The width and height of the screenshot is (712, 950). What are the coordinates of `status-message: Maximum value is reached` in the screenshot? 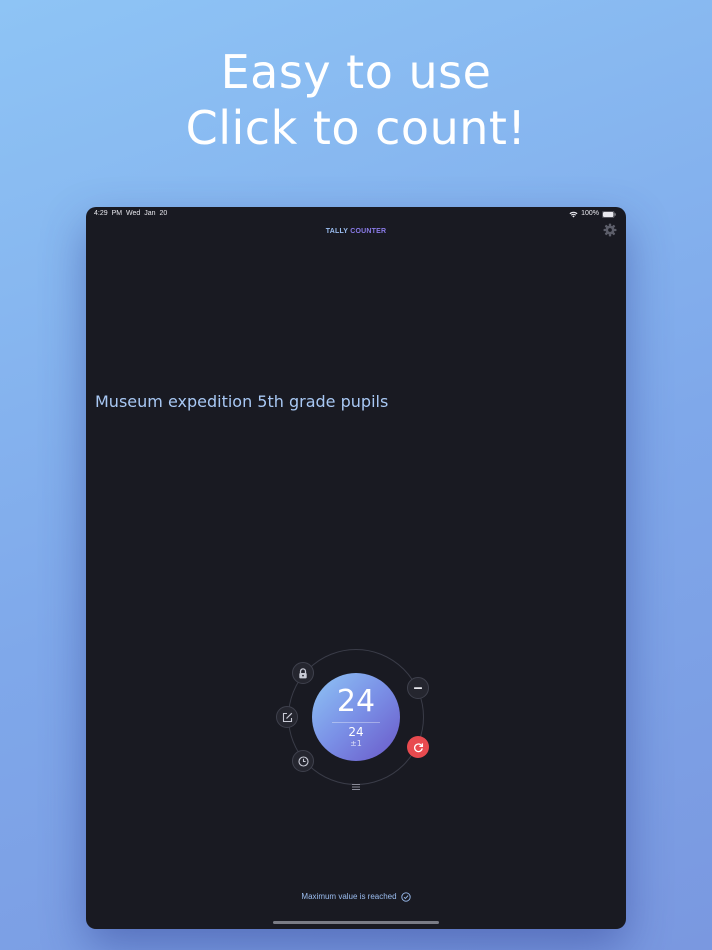 It's located at (356, 897).